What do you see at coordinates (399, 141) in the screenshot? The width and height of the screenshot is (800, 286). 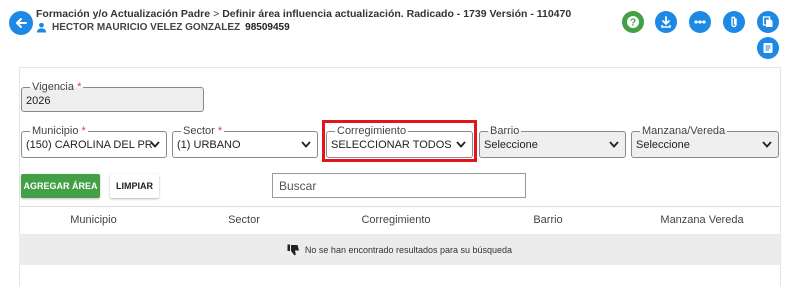 I see `highlight-box` at bounding box center [399, 141].